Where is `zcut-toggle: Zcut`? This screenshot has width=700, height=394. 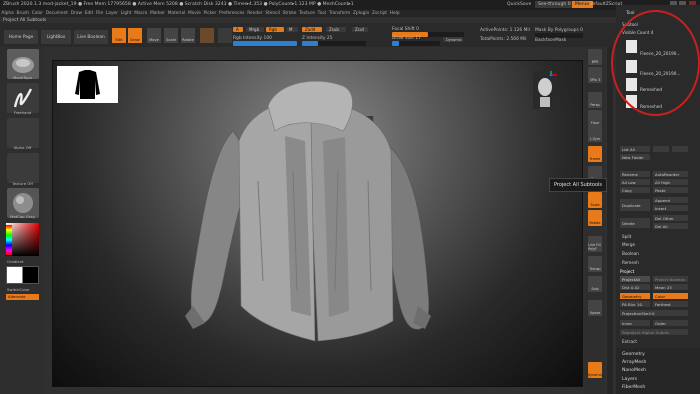
zcut-toggle: Zcut is located at coordinates (360, 29).